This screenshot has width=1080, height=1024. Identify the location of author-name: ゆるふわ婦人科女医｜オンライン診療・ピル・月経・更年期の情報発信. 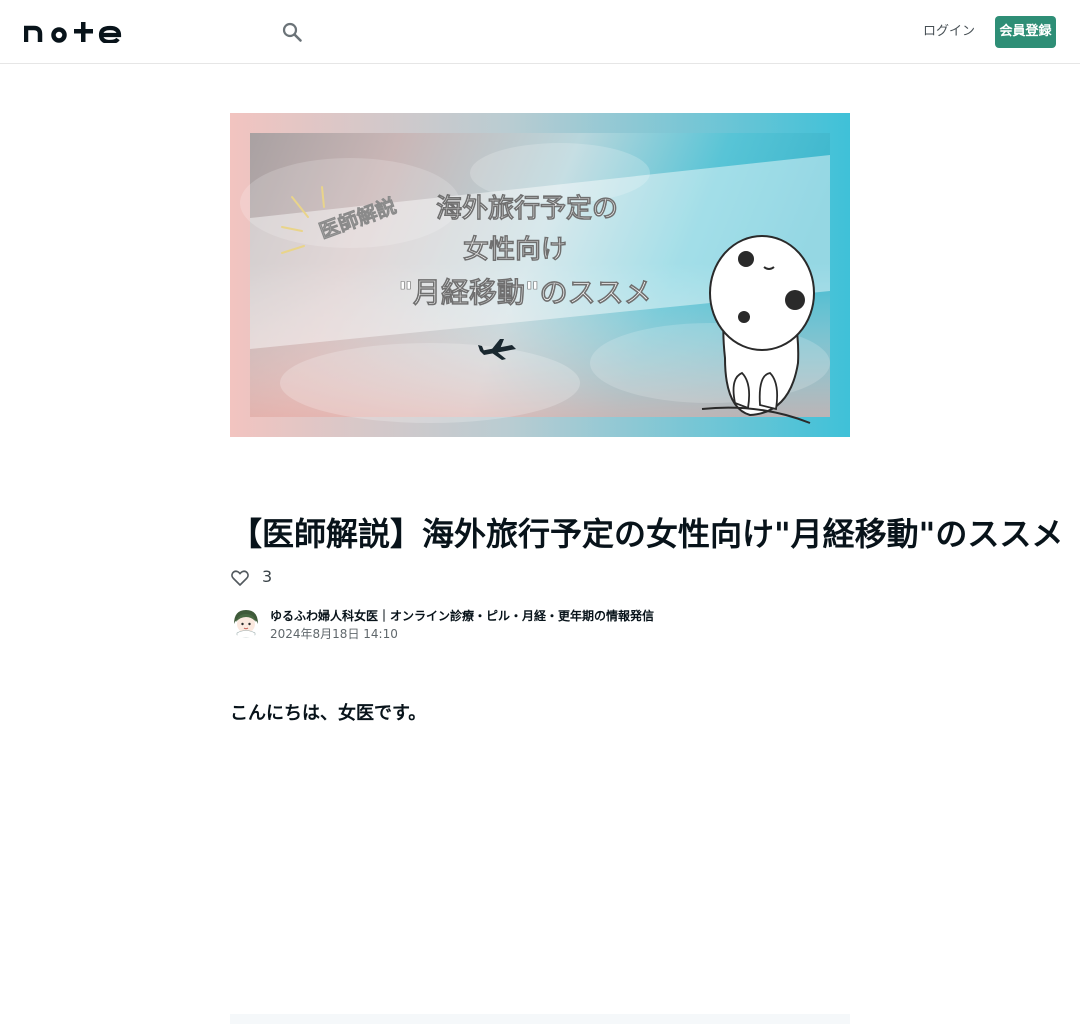
(462, 616).